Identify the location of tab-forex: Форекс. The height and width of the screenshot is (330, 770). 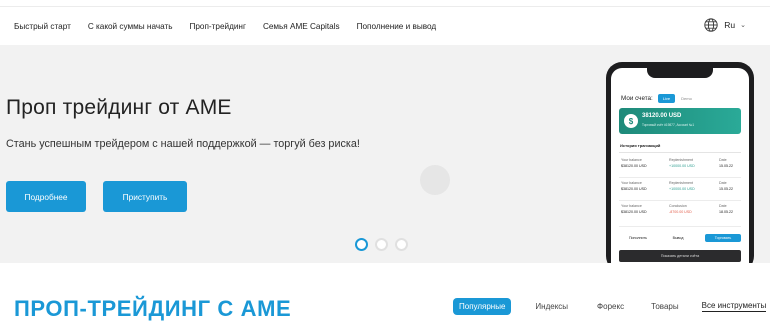
(610, 306).